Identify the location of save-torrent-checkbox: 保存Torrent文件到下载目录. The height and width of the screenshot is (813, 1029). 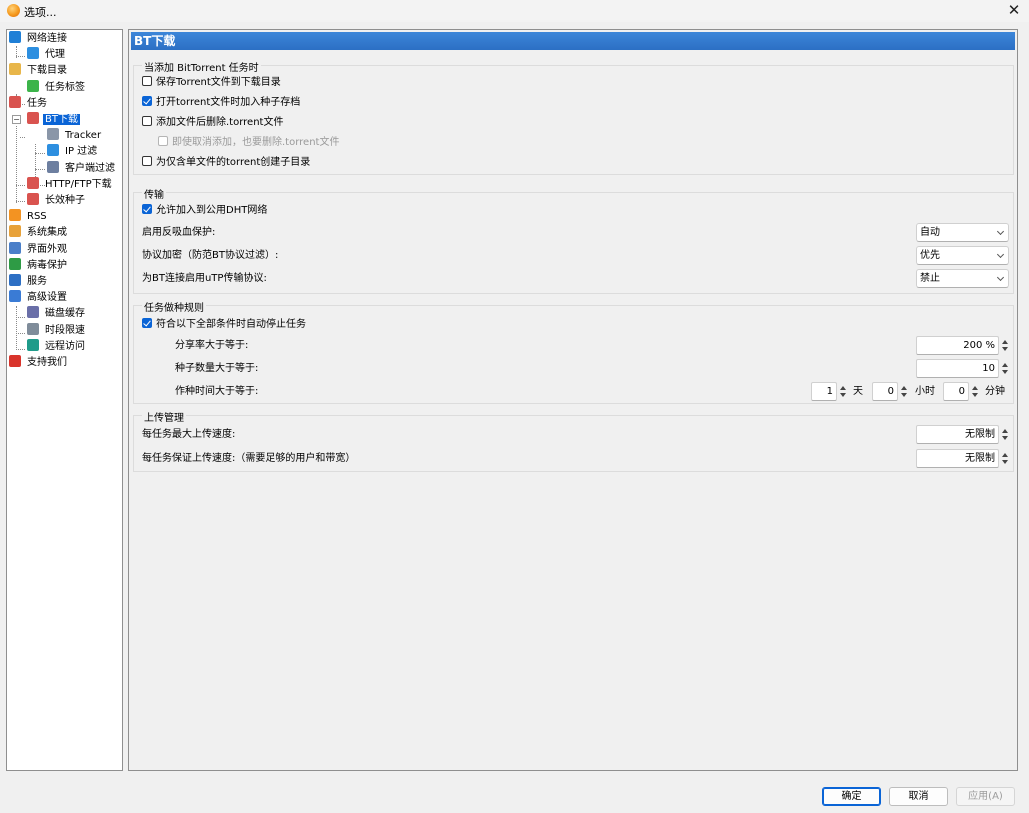
(211, 83).